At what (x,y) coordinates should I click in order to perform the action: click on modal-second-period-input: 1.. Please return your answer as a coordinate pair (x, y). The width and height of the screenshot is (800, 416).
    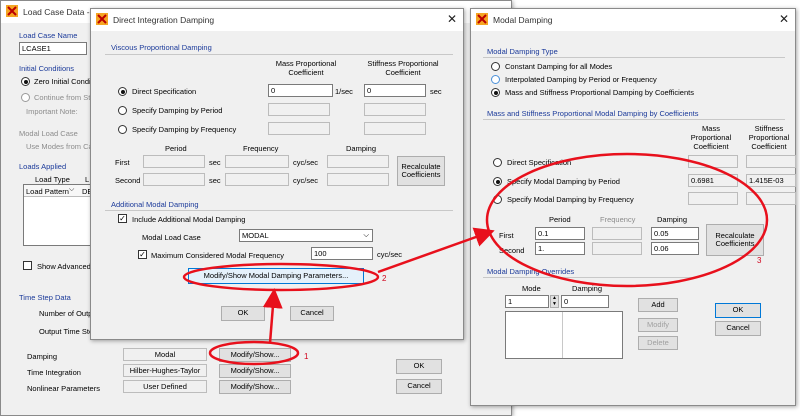
    Looking at the image, I should click on (560, 248).